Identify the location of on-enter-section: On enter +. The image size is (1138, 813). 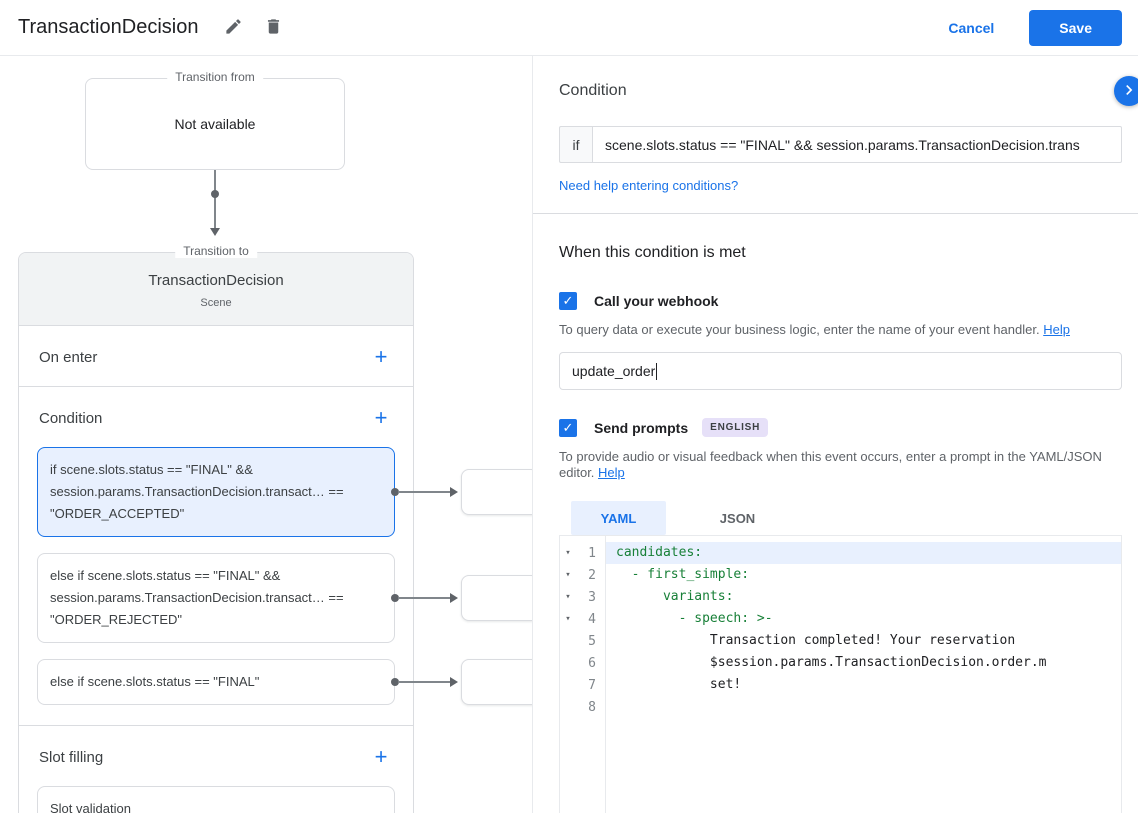
(216, 356).